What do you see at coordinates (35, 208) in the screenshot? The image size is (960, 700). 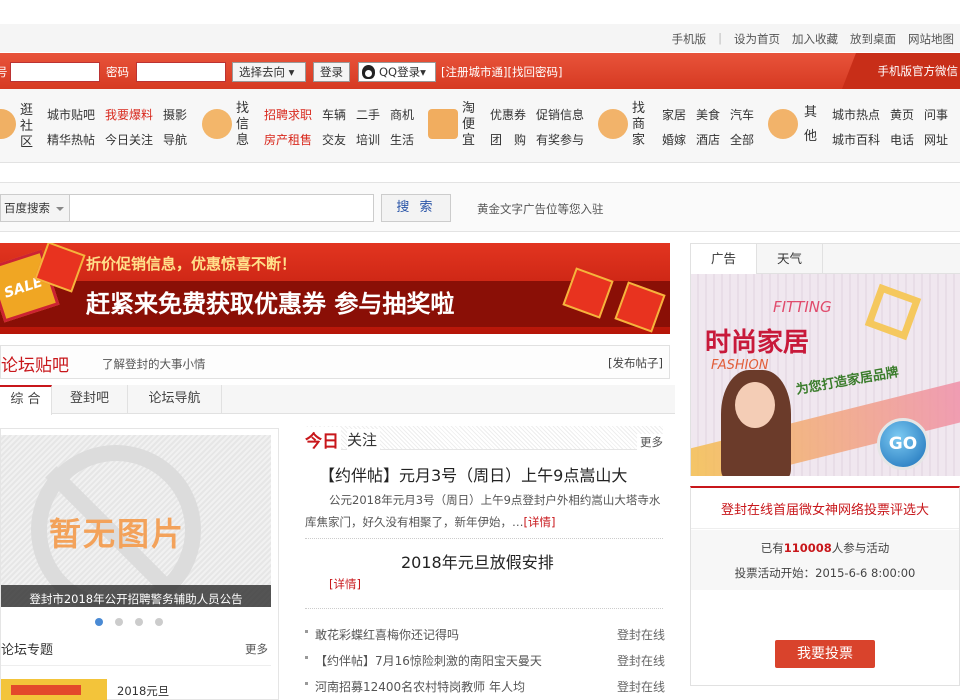 I see `search-engine-select: 百度搜索` at bounding box center [35, 208].